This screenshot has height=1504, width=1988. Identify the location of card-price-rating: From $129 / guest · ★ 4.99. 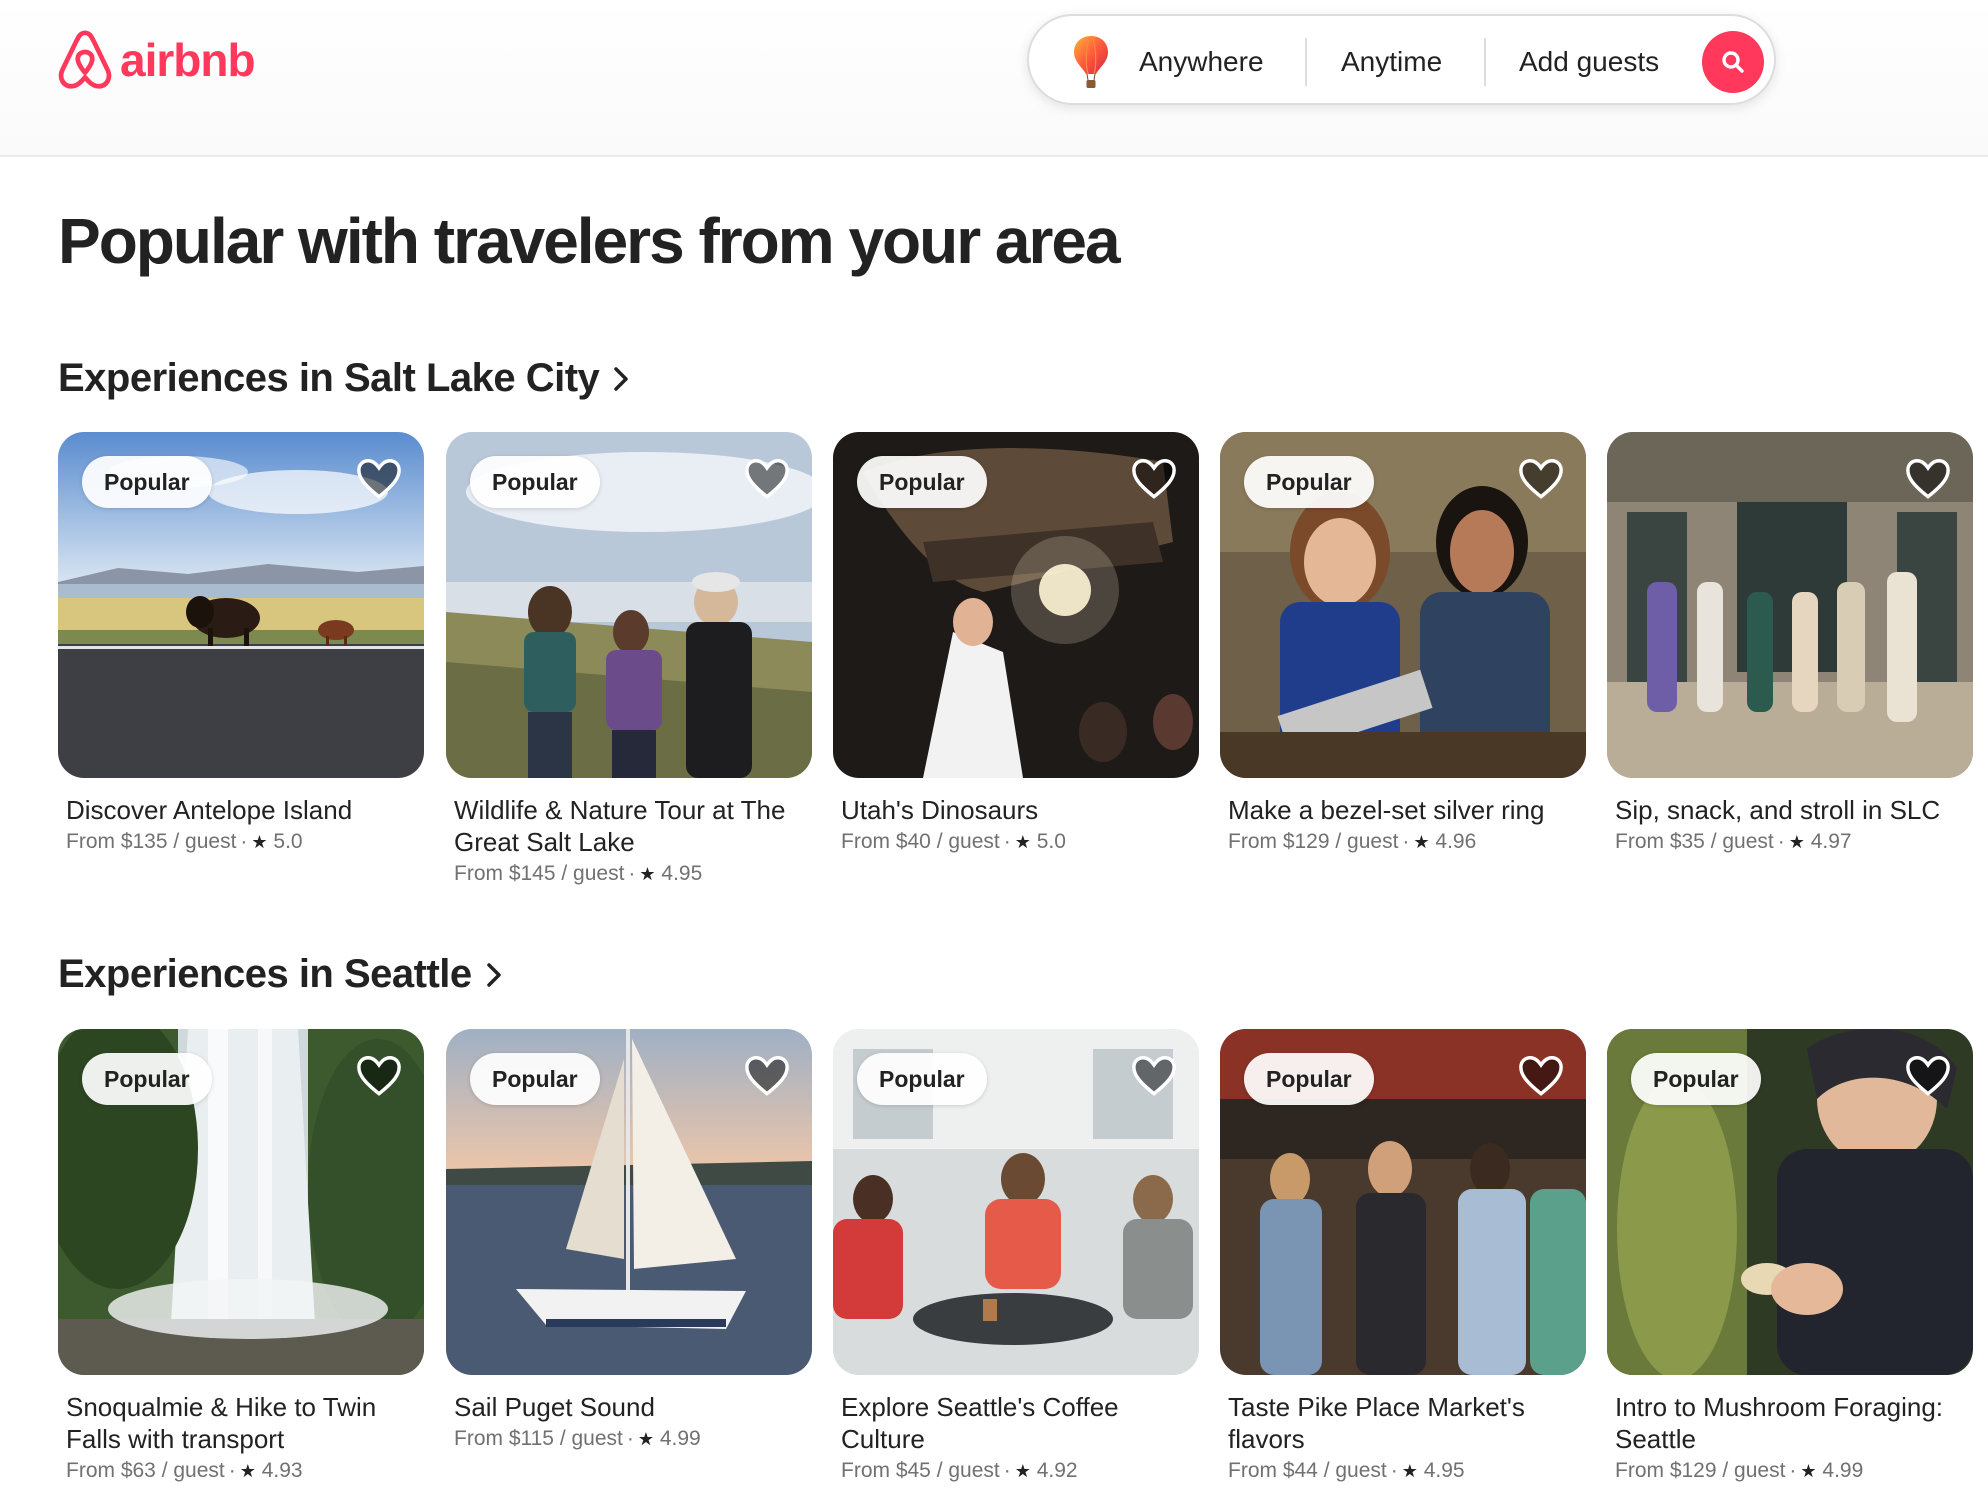
(1739, 1470).